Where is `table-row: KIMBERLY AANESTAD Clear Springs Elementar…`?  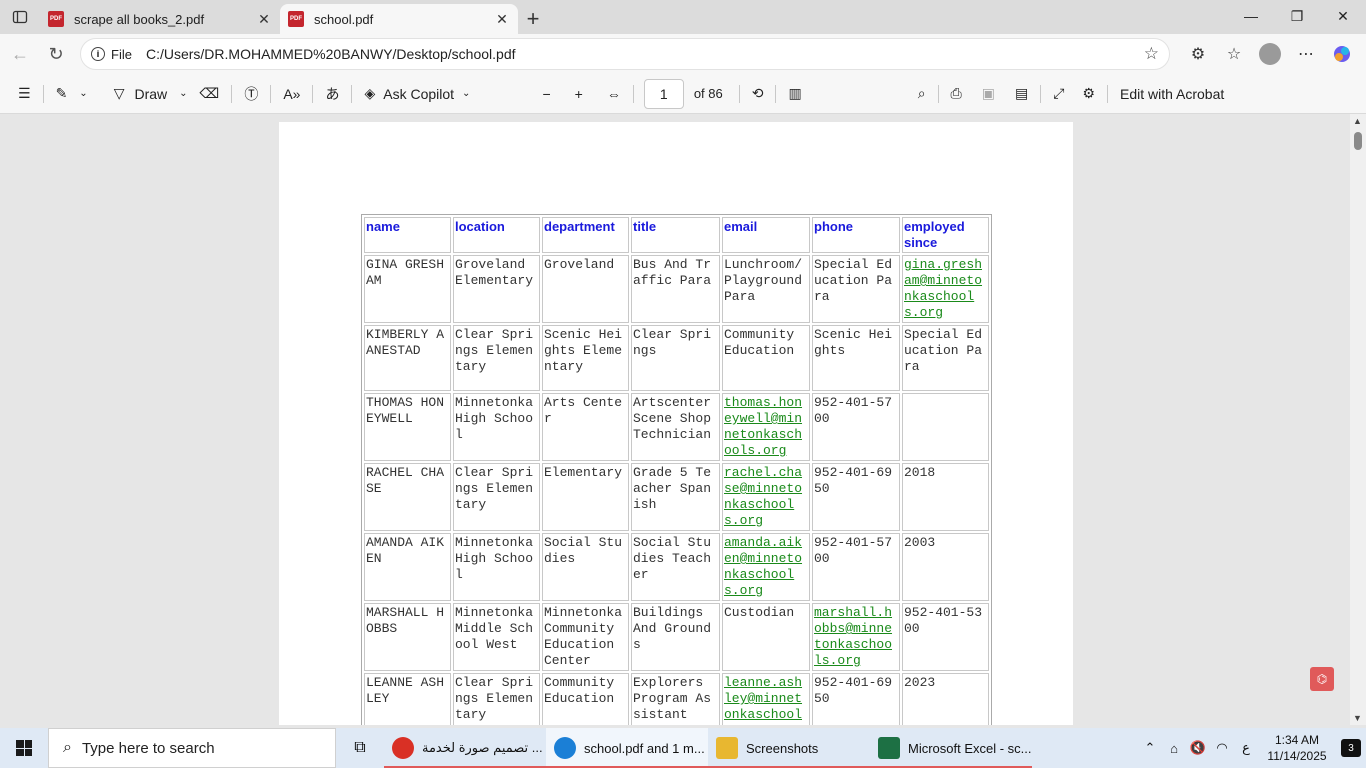 table-row: KIMBERLY AANESTAD Clear Springs Elementar… is located at coordinates (676, 358).